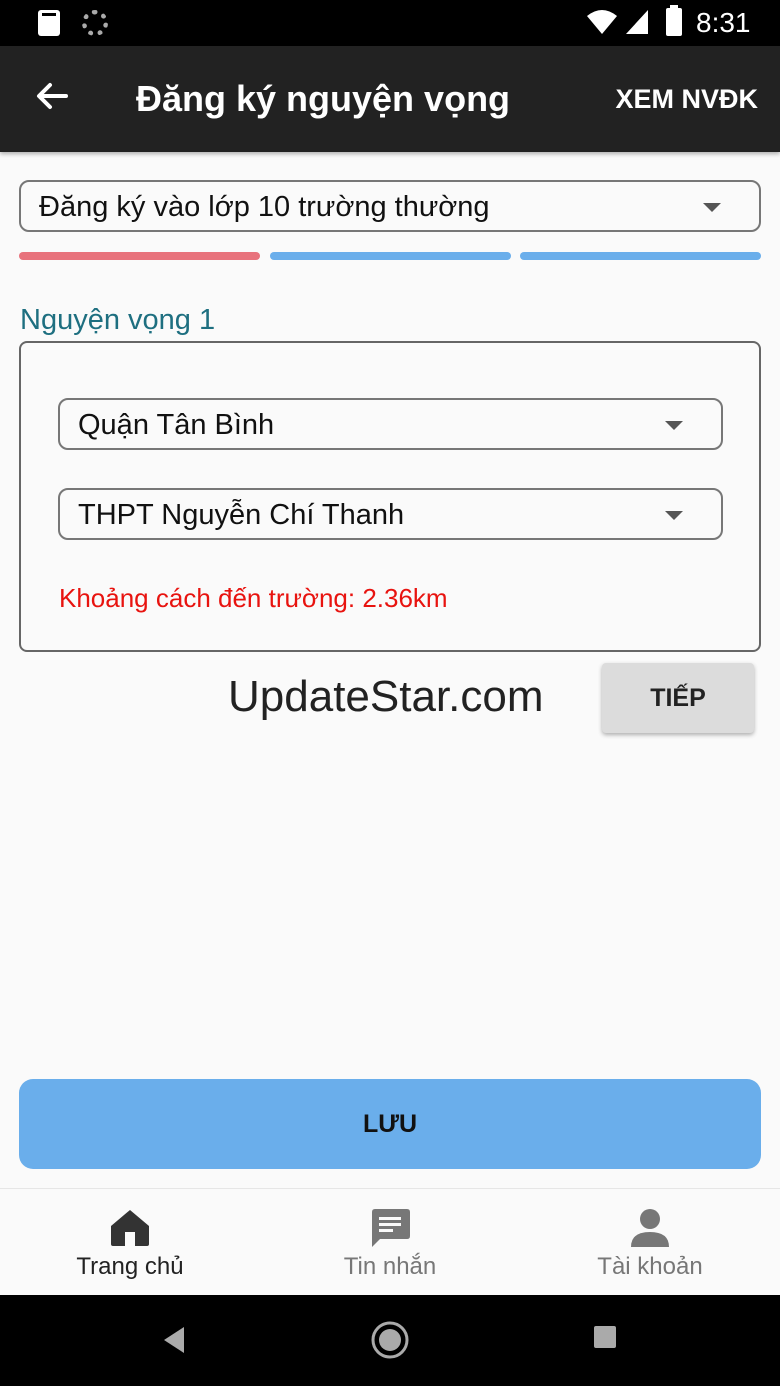 The image size is (780, 1386). What do you see at coordinates (637, 22) in the screenshot?
I see `signal-icon` at bounding box center [637, 22].